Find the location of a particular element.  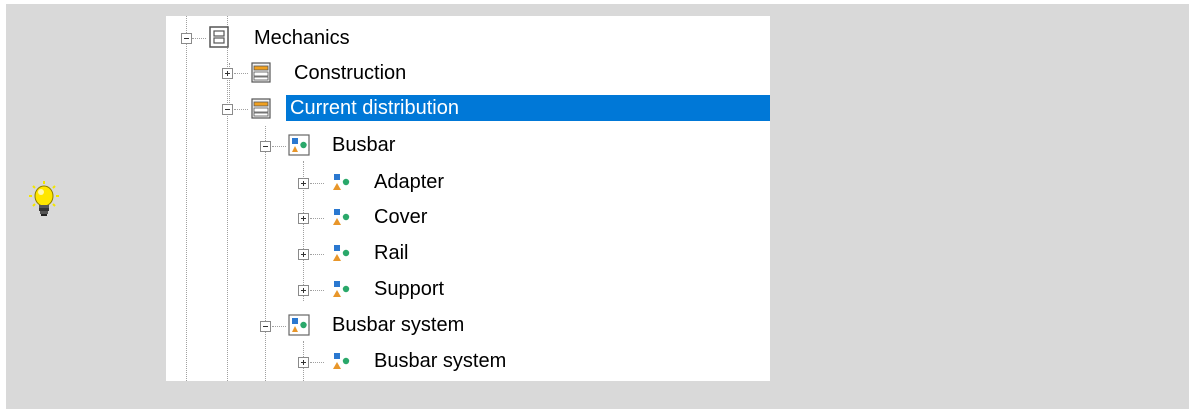

tree-node-label: Adapter is located at coordinates (409, 182).